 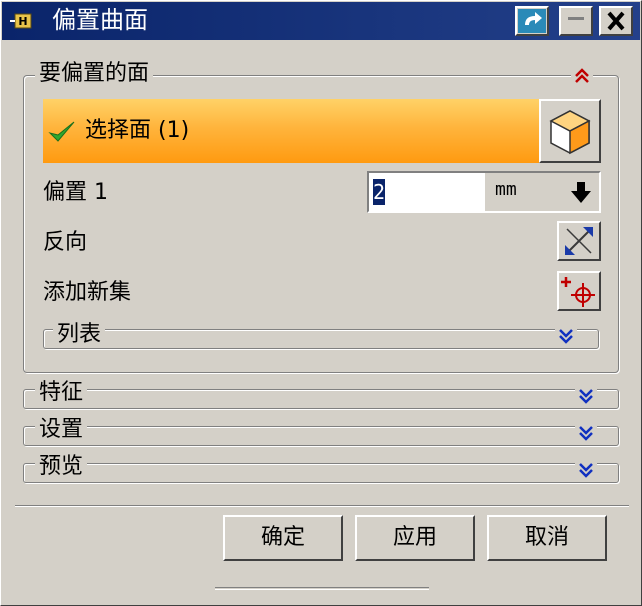 I want to click on app-icon: H, so click(x=21, y=21).